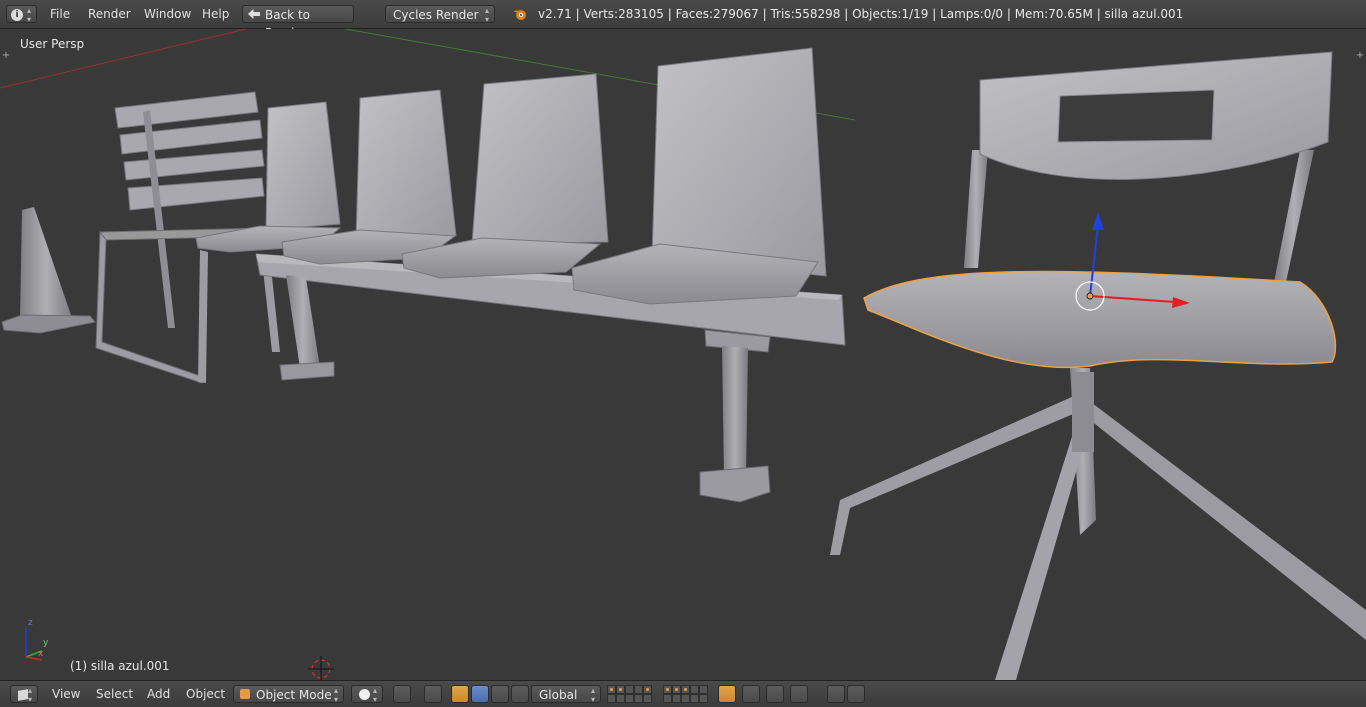 Image resolution: width=1366 pixels, height=707 pixels. I want to click on editor-type-button: ▴ ▾, so click(24, 694).